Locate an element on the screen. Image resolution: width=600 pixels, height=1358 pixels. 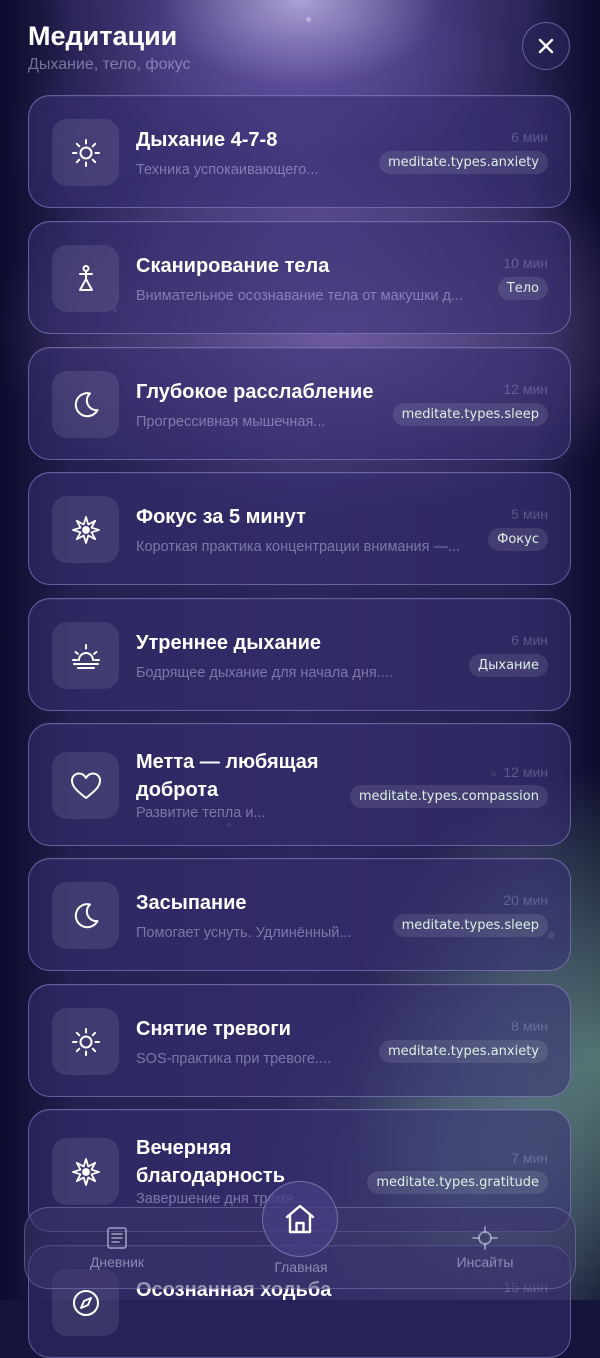
page-subtitle: Дыхание, тело, фокус is located at coordinates (109, 64).